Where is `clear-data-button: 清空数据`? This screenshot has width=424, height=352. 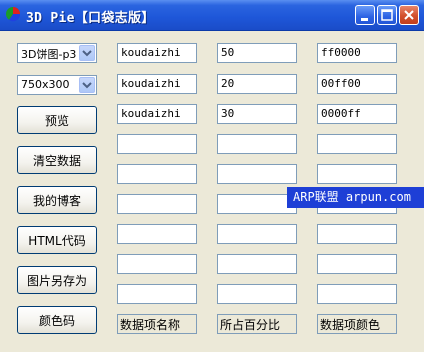 clear-data-button: 清空数据 is located at coordinates (57, 160).